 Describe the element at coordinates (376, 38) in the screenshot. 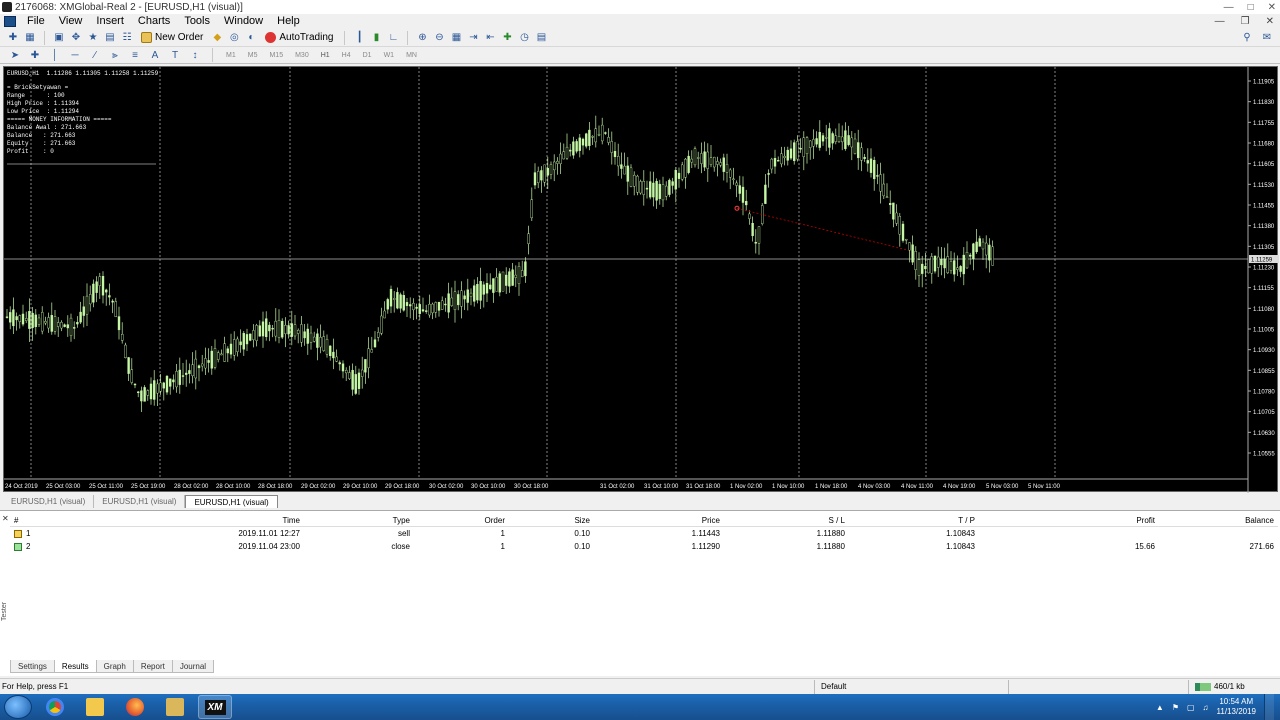

I see `candlestick-icon: ▮` at that location.